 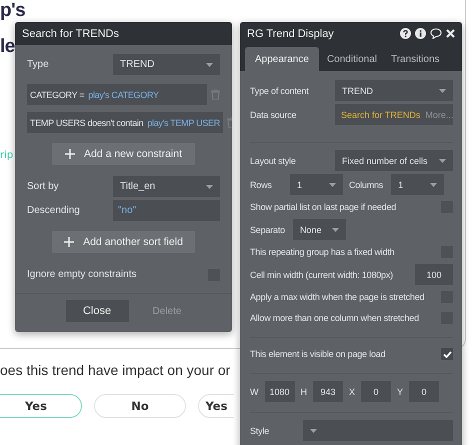 I want to click on constraint-value: play's CATEGORY, so click(x=123, y=95).